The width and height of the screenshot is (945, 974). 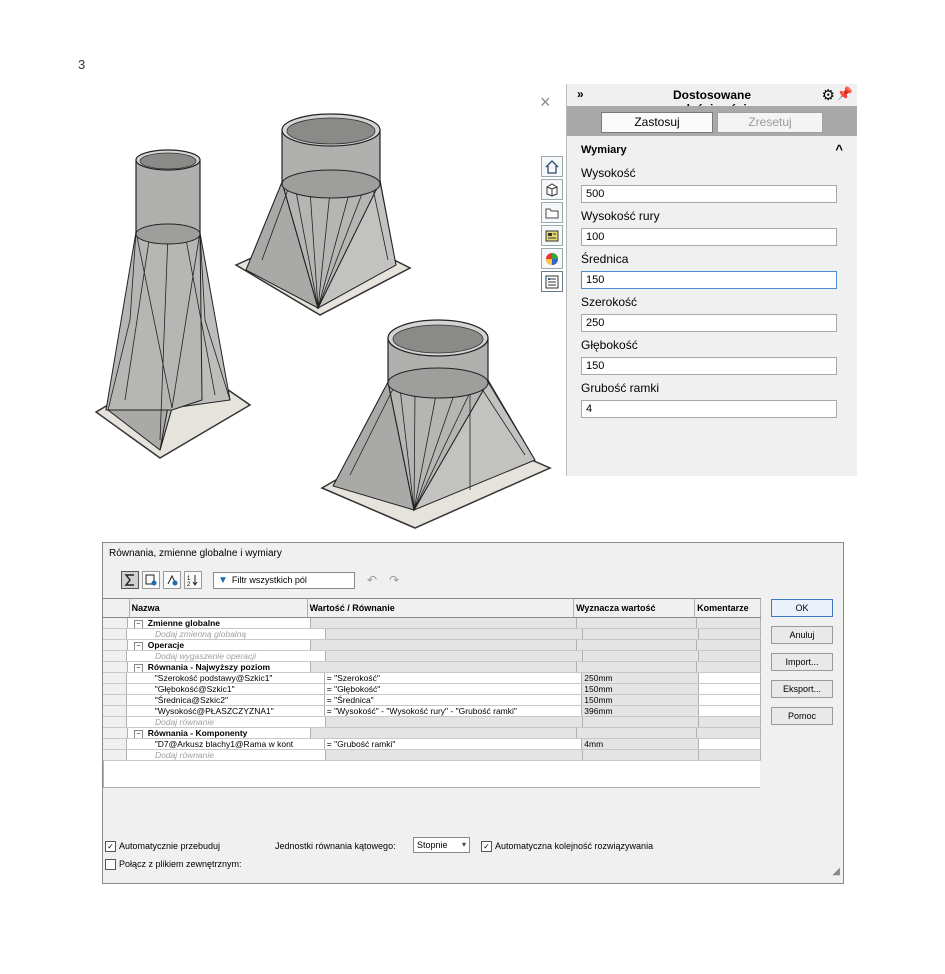 I want to click on equation-result: 250mm, so click(x=641, y=678).